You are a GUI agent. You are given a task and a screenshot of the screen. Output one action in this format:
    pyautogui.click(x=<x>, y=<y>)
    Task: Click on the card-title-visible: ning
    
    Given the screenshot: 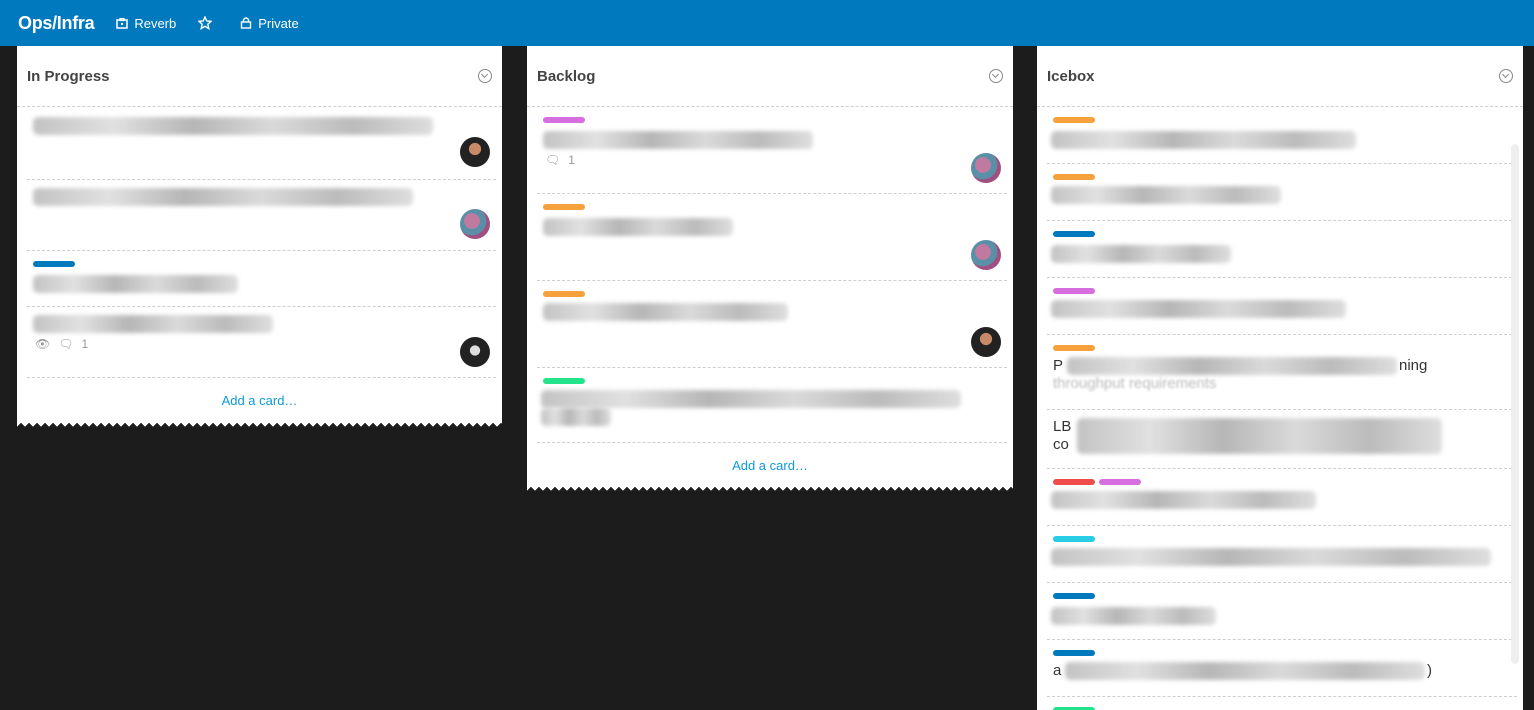 What is the action you would take?
    pyautogui.click(x=1413, y=365)
    